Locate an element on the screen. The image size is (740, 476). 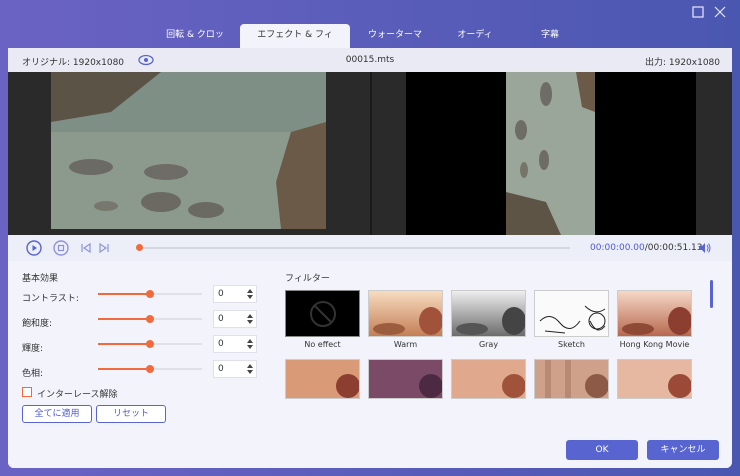
output-preview is located at coordinates (551, 153).